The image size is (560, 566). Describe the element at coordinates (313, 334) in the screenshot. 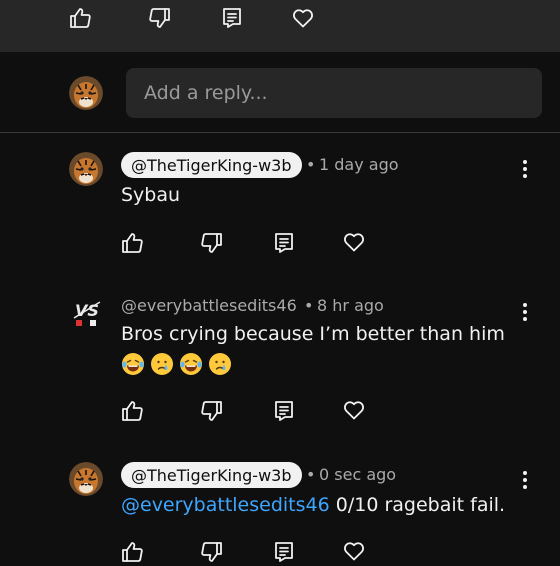

I see `comment-text: Bros crying because I’m better than him` at that location.